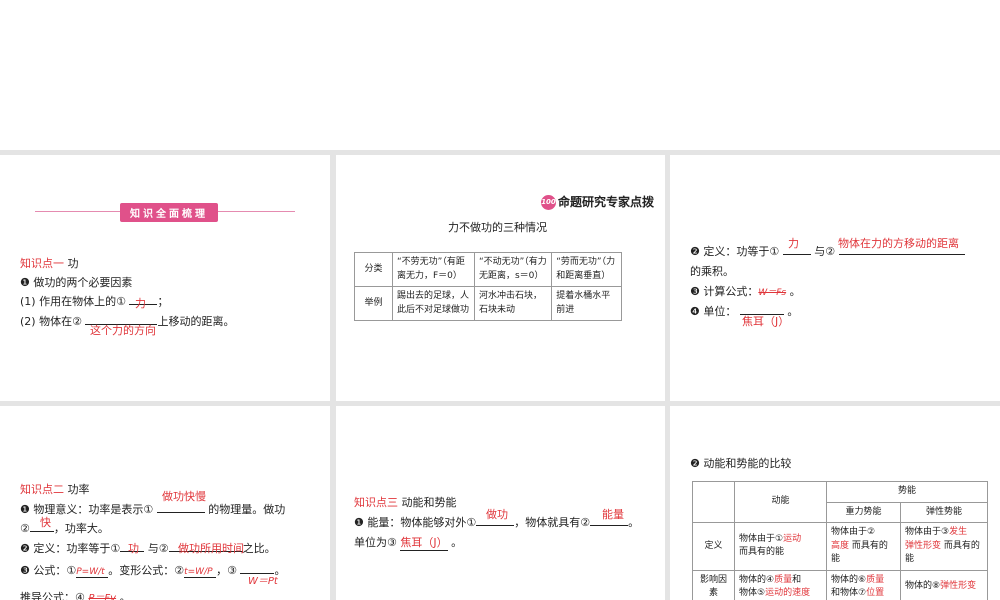 This screenshot has width=1000, height=600. I want to click on kp-label: 知识点二, so click(42, 489).